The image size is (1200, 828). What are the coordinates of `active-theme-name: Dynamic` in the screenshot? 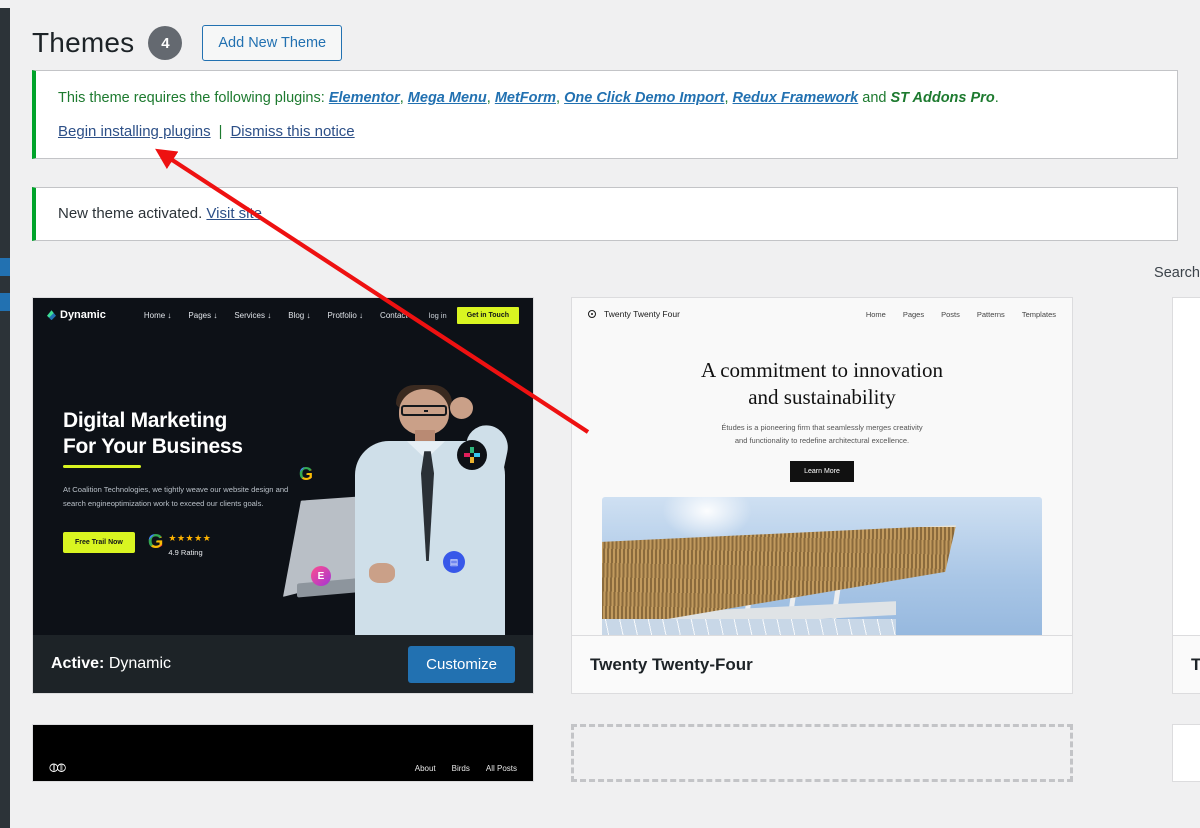 It's located at (140, 664).